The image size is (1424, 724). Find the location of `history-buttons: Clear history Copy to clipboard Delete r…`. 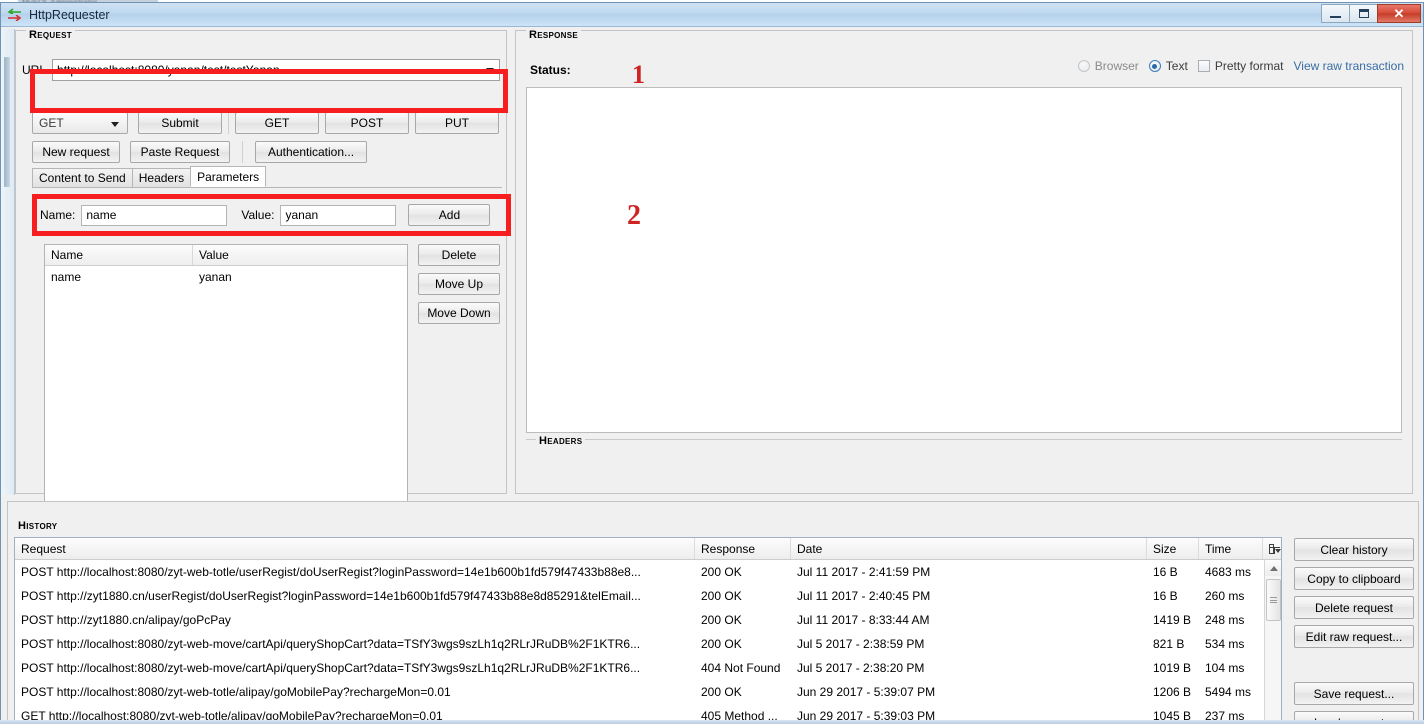

history-buttons: Clear history Copy to clipboard Delete r… is located at coordinates (1355, 631).